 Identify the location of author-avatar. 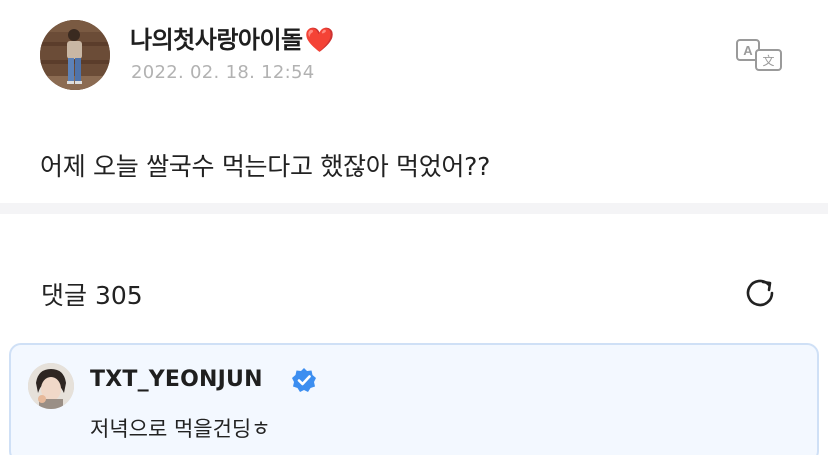
(75, 55).